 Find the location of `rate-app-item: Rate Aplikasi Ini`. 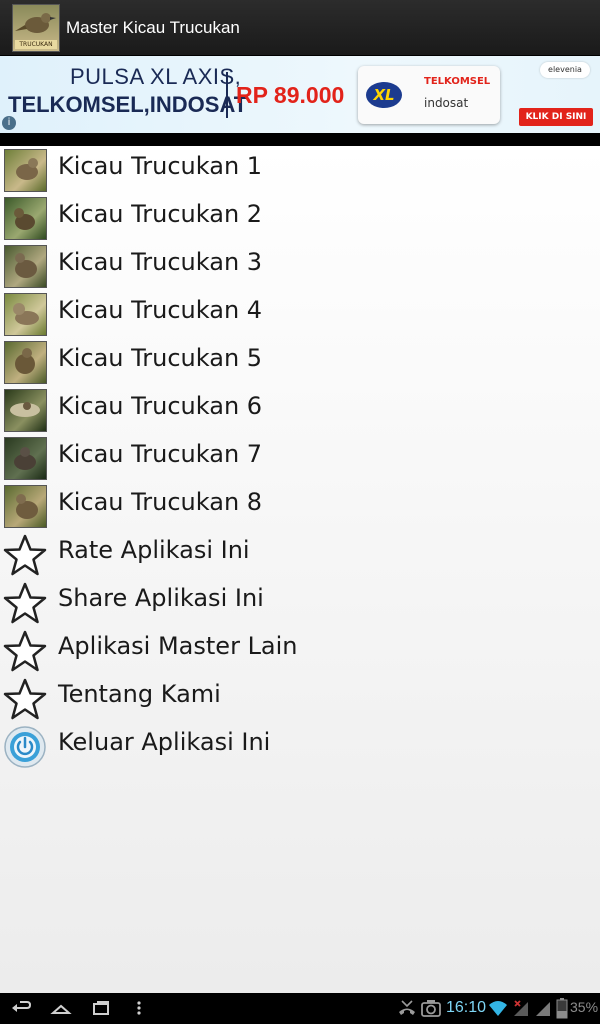

rate-app-item: Rate Aplikasi Ini is located at coordinates (300, 554).